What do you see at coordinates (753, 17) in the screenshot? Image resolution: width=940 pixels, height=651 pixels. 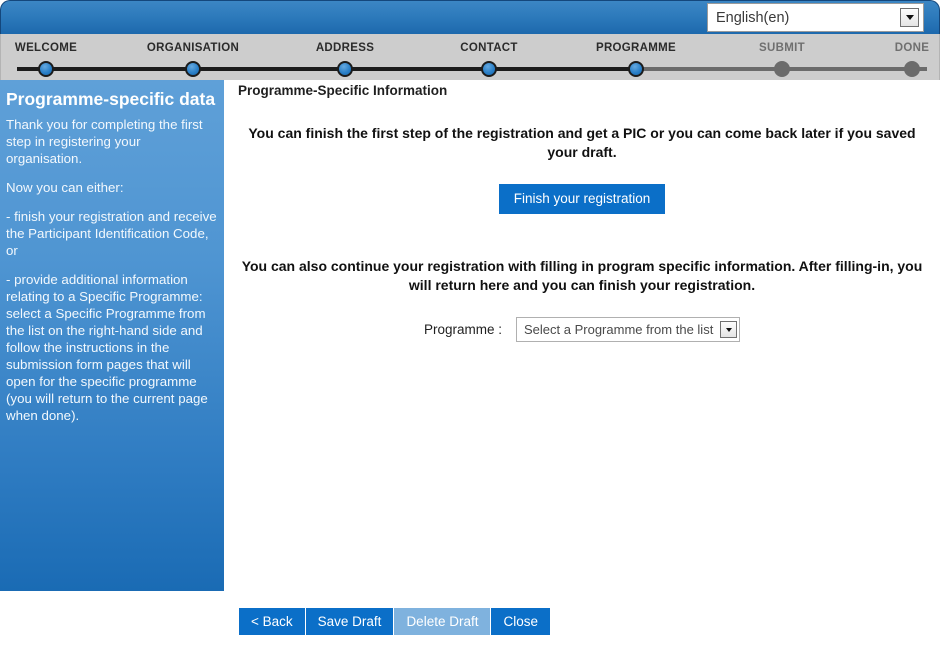 I see `language-select-value: English(en)` at bounding box center [753, 17].